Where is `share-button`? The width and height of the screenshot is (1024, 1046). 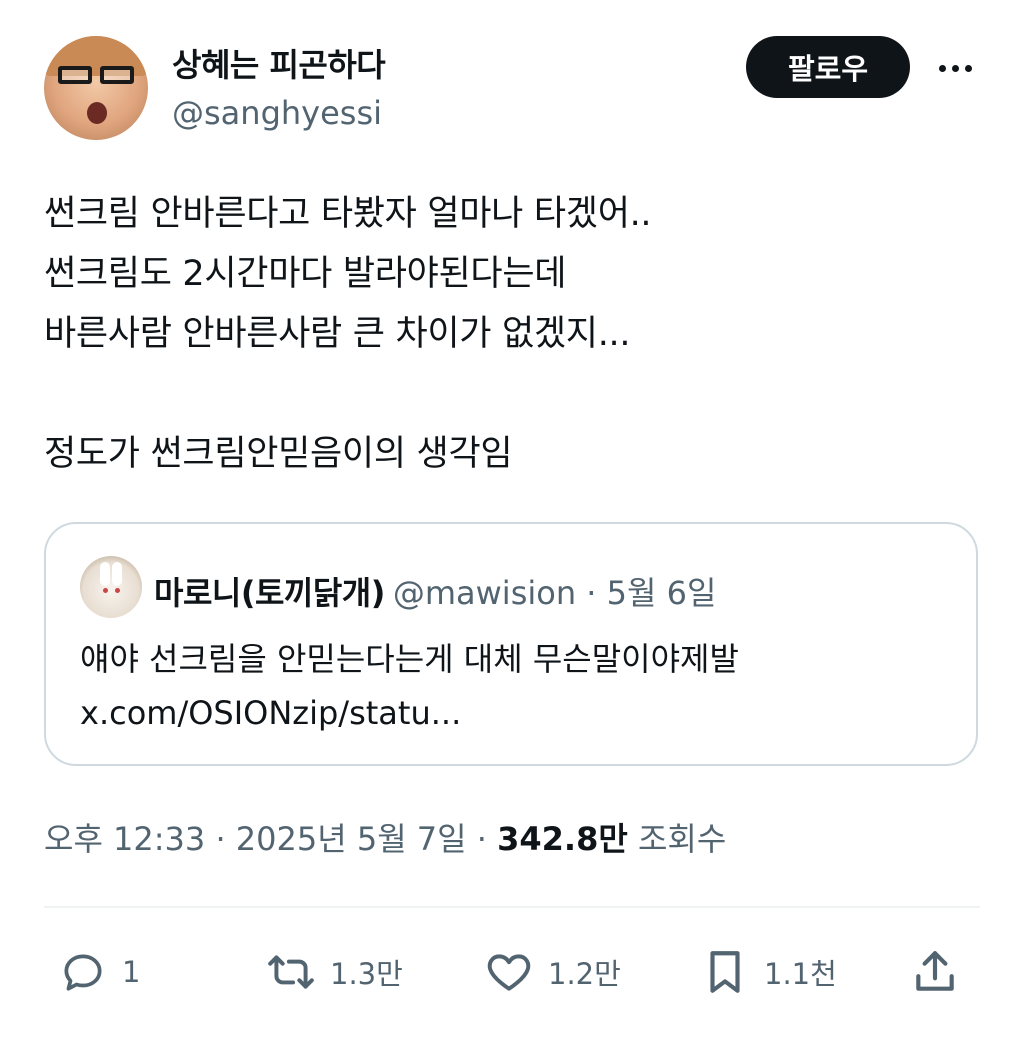
share-button is located at coordinates (935, 972).